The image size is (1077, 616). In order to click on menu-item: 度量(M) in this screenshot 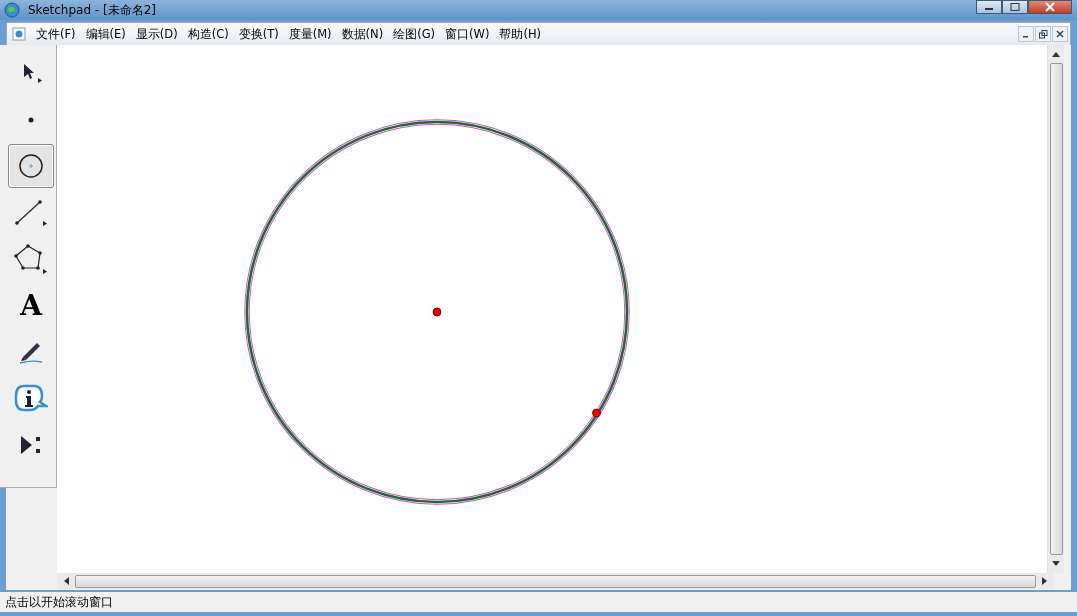, I will do `click(311, 34)`.